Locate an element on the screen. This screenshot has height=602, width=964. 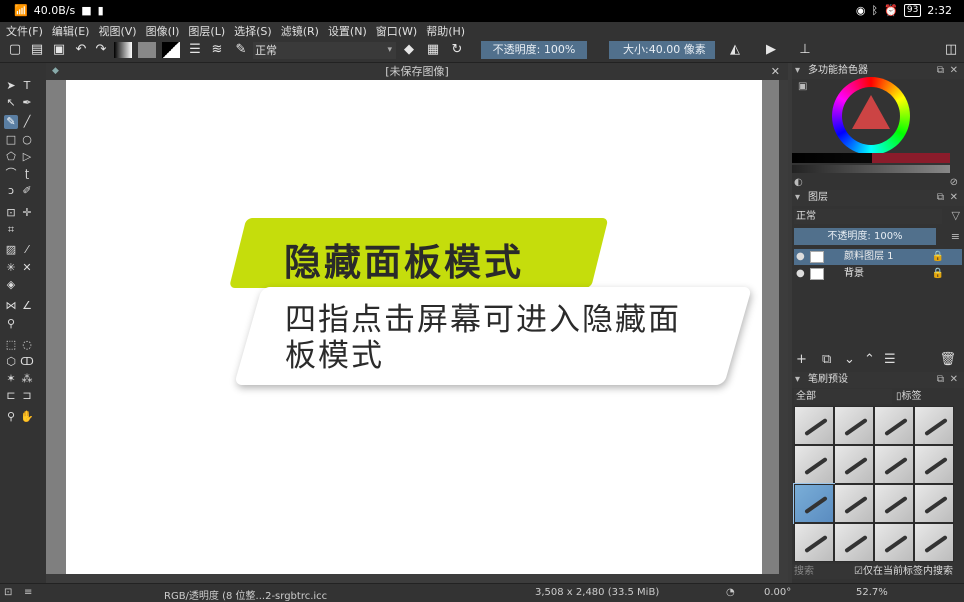
menu-file: 文件(F) is located at coordinates (24, 31).